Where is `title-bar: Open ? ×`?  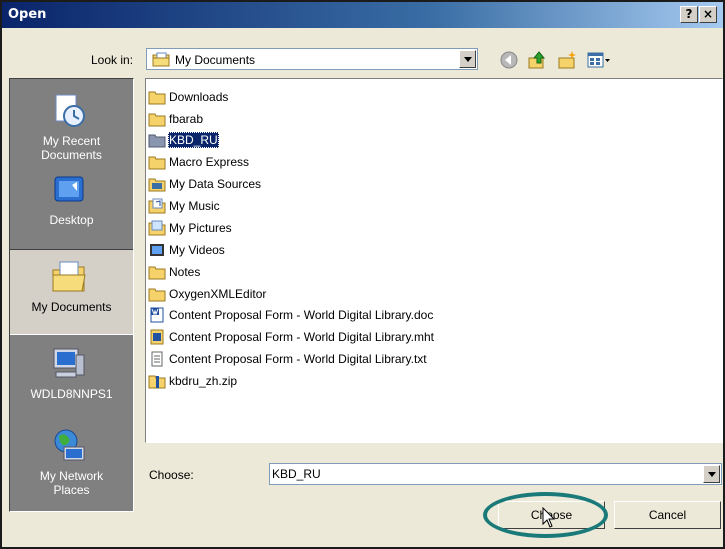
title-bar: Open ? × is located at coordinates (362, 15).